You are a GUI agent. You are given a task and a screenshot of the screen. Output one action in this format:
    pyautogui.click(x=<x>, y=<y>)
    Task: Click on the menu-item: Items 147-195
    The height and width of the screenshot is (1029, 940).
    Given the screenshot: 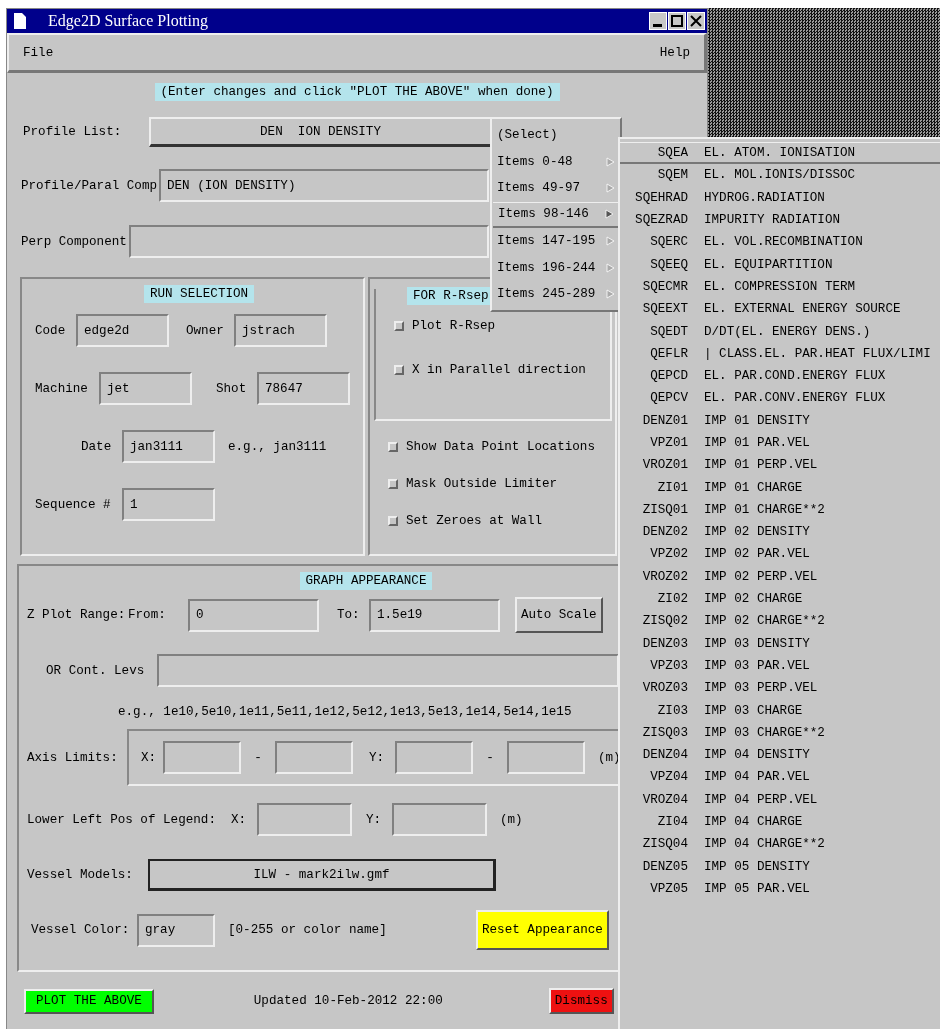 What is the action you would take?
    pyautogui.click(x=556, y=241)
    